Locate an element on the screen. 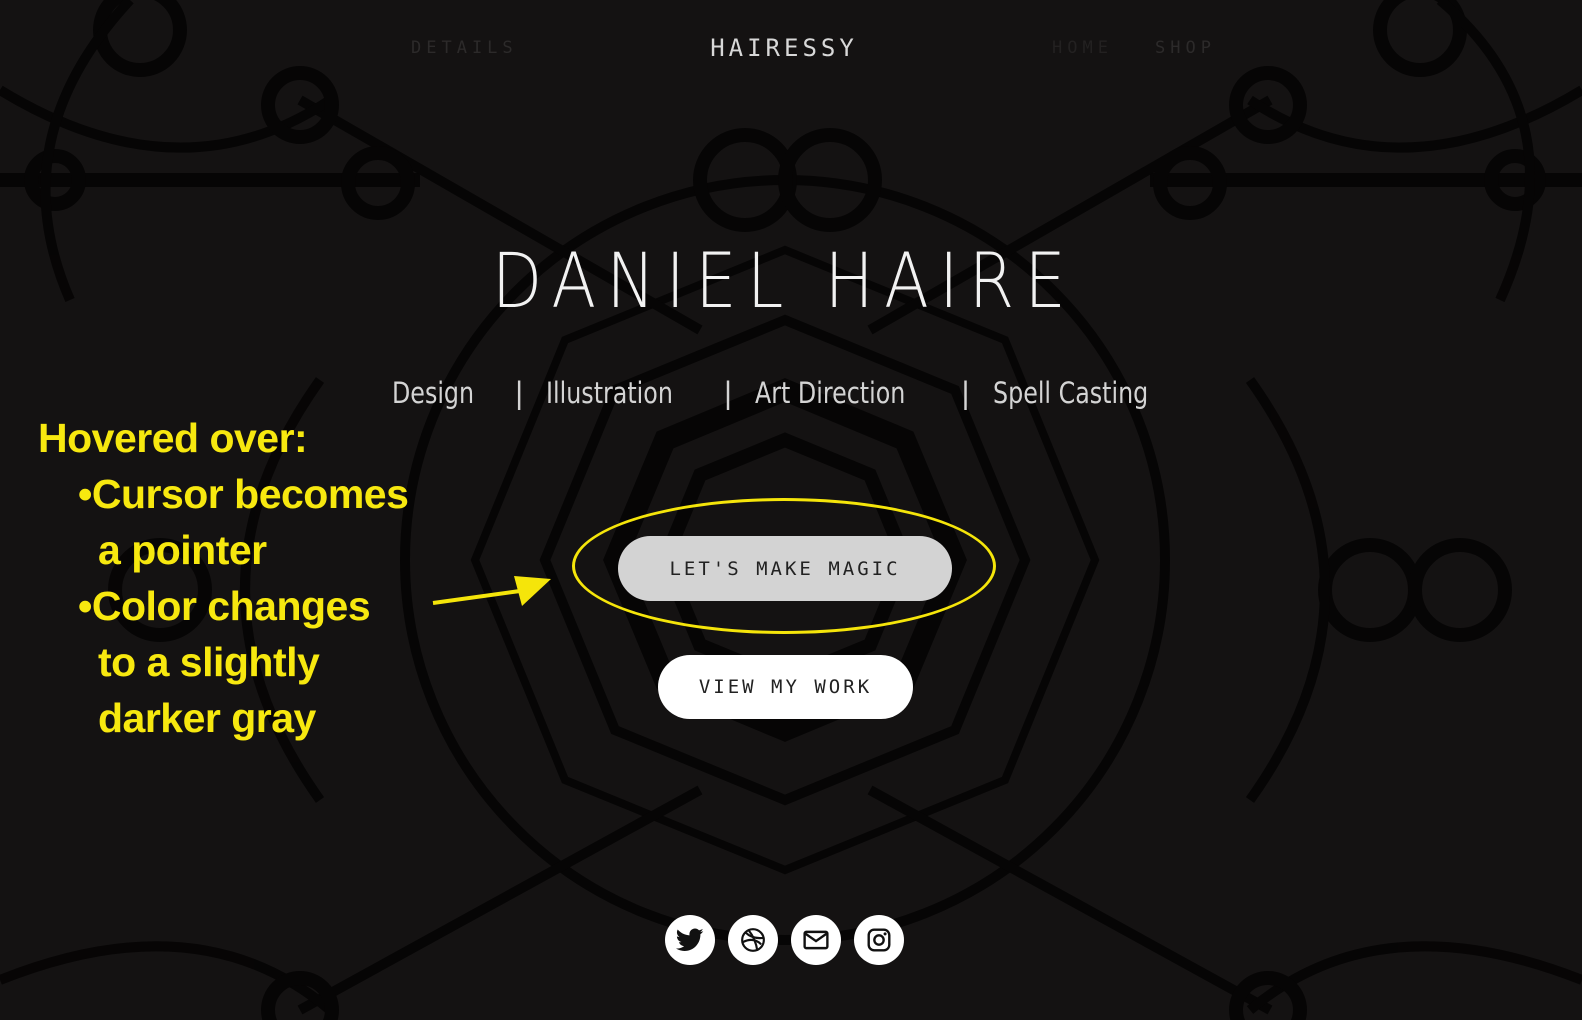  mail-icon is located at coordinates (816, 940).